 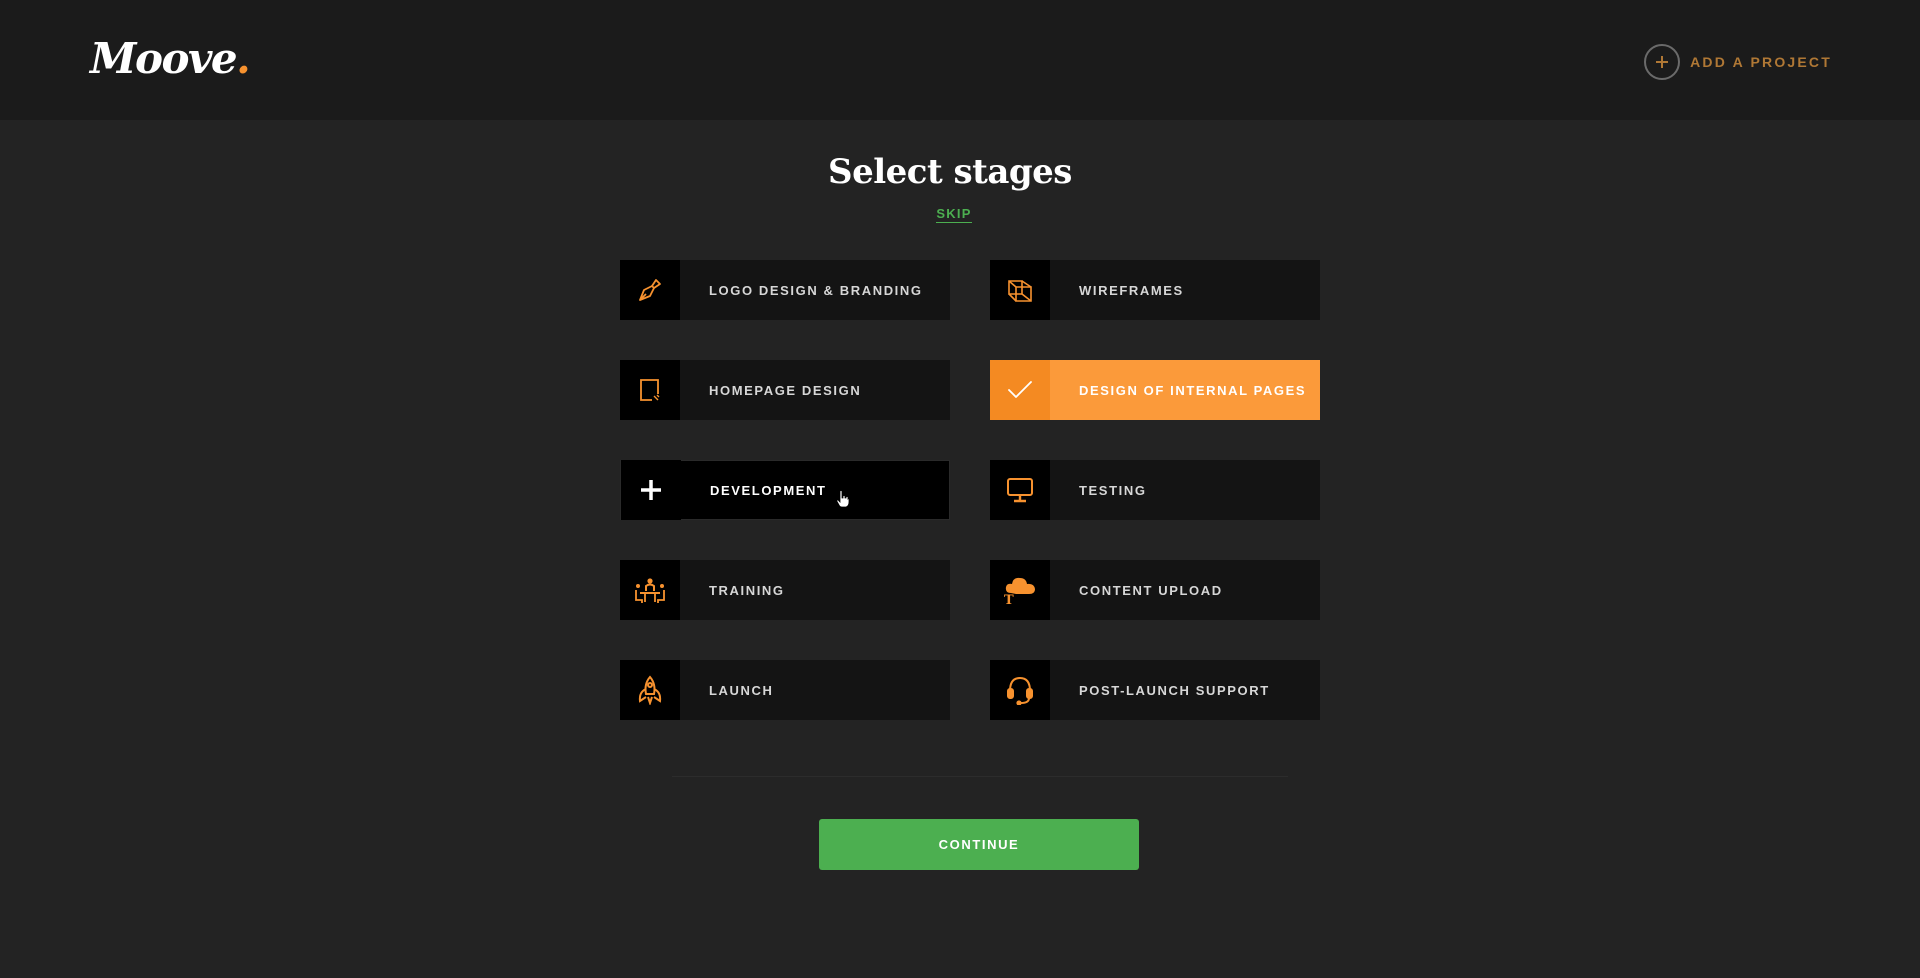 What do you see at coordinates (979, 844) in the screenshot?
I see `continue-button: CONTINUE` at bounding box center [979, 844].